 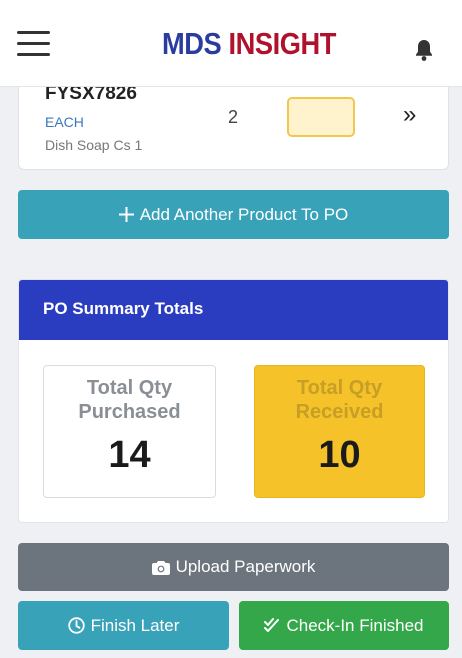 I want to click on double-check-icon, so click(x=272, y=625).